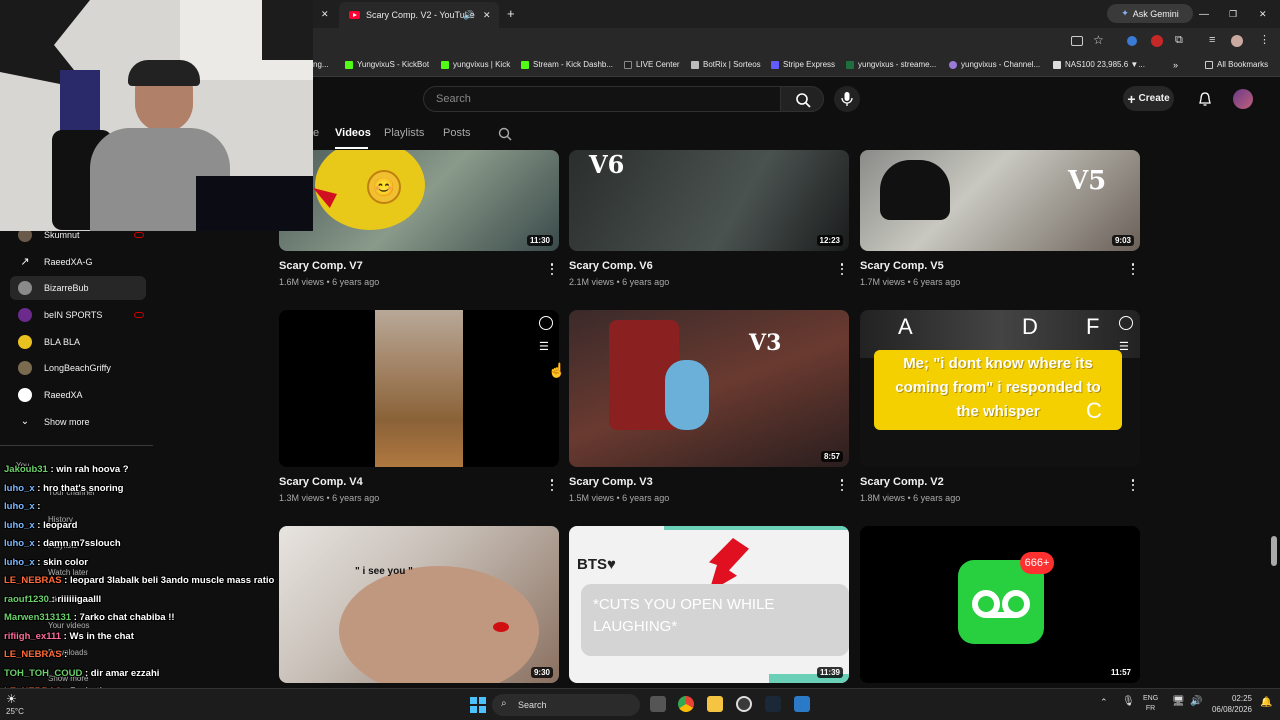 This screenshot has height=720, width=1280. I want to click on all-bookmarks-item: All Bookmarks, so click(1236, 64).